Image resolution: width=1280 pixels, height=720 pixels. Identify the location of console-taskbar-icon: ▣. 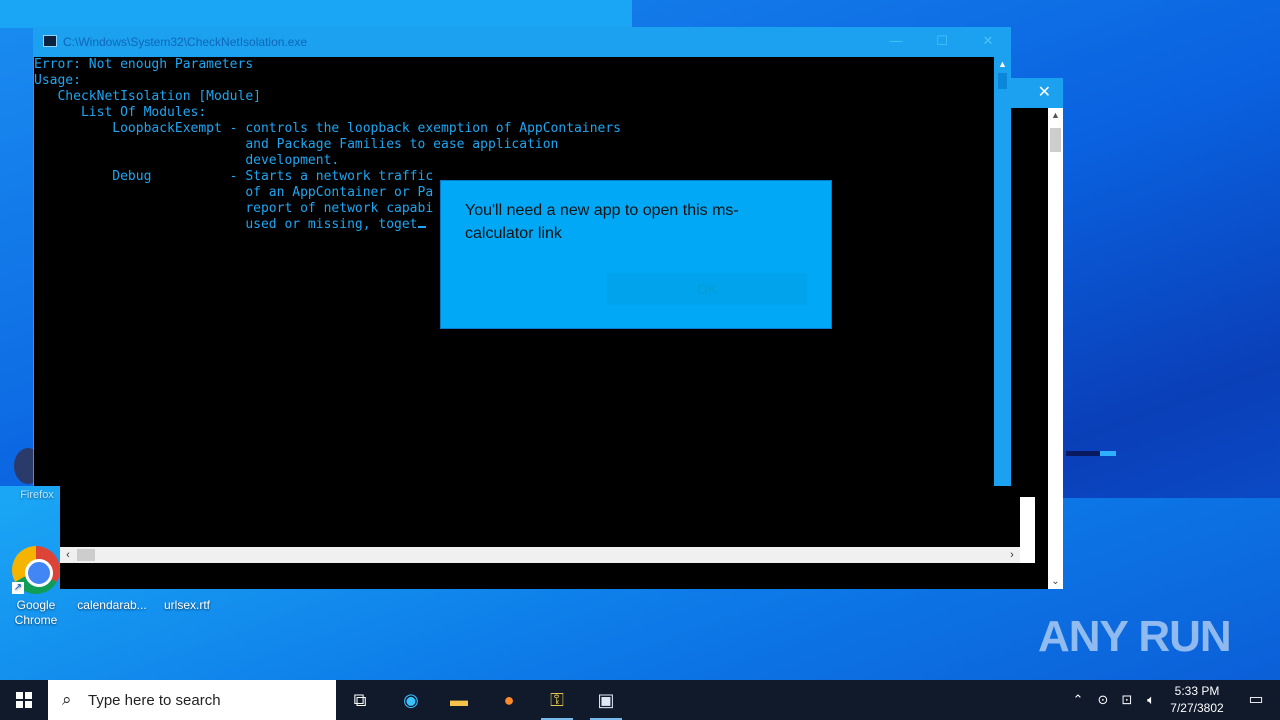
(606, 700).